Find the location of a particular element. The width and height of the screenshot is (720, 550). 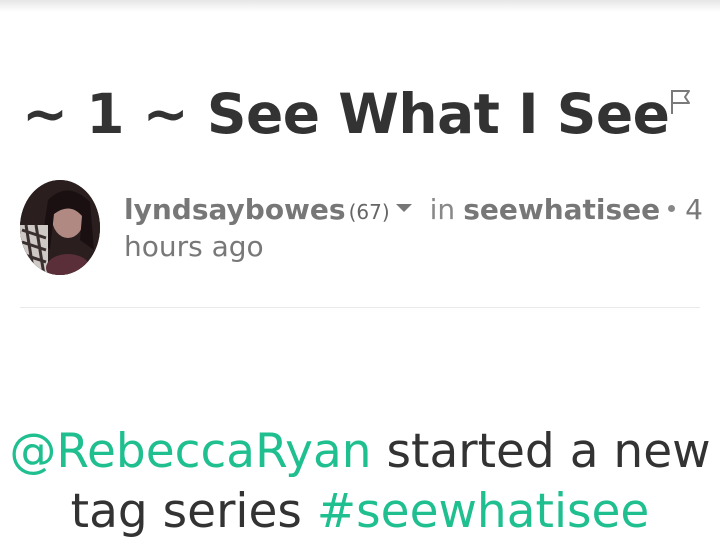

user-mention-link: @RebeccaRyan is located at coordinates (190, 451).